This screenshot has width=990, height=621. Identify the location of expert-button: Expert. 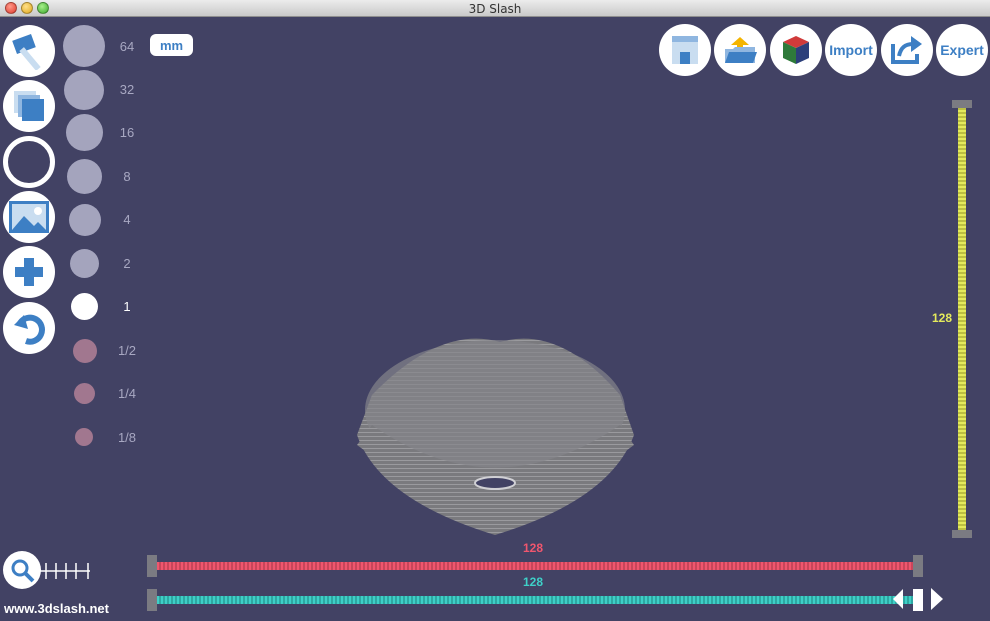
(962, 50).